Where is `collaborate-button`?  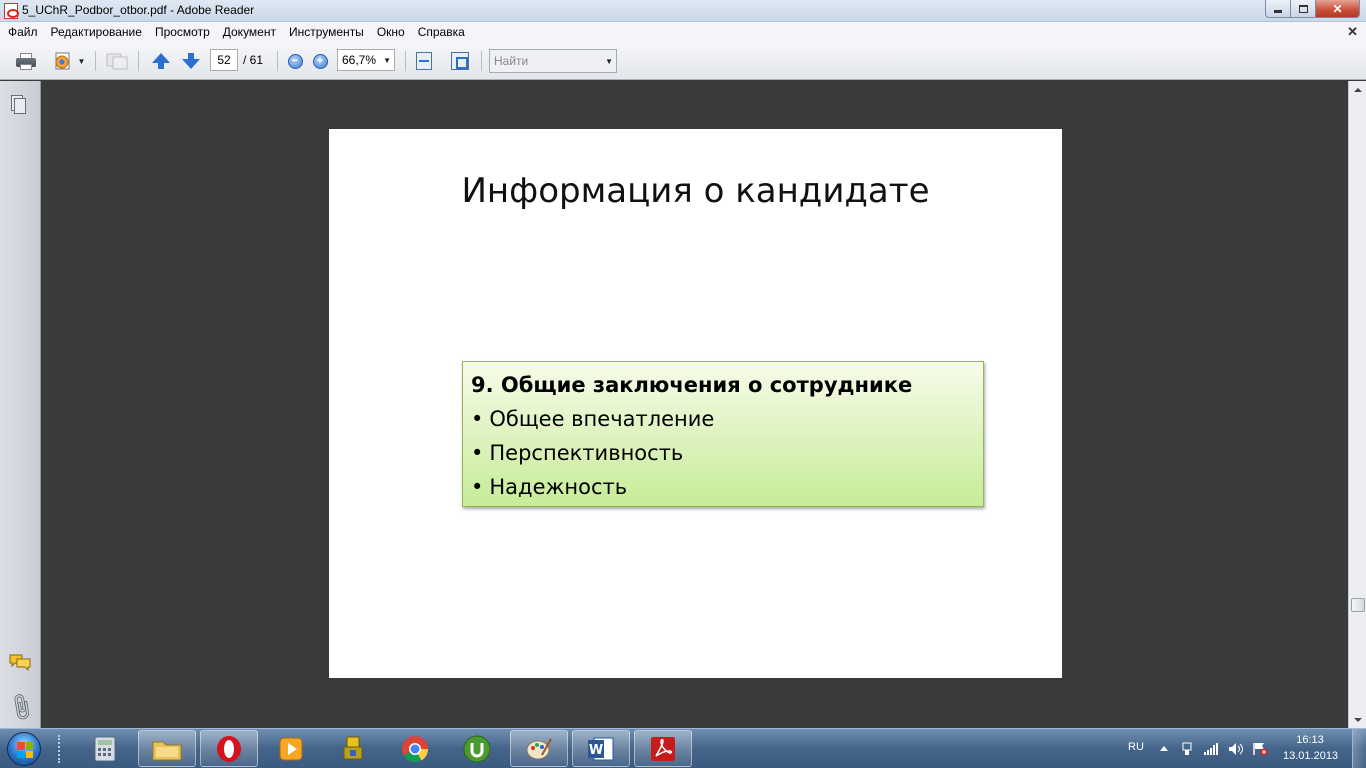 collaborate-button is located at coordinates (117, 61).